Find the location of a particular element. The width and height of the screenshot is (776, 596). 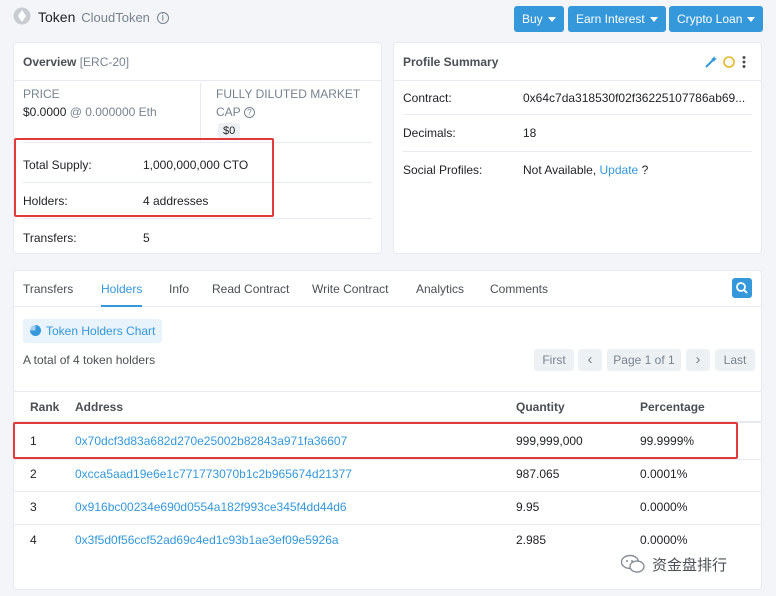

decimals-value: 18 is located at coordinates (530, 133).